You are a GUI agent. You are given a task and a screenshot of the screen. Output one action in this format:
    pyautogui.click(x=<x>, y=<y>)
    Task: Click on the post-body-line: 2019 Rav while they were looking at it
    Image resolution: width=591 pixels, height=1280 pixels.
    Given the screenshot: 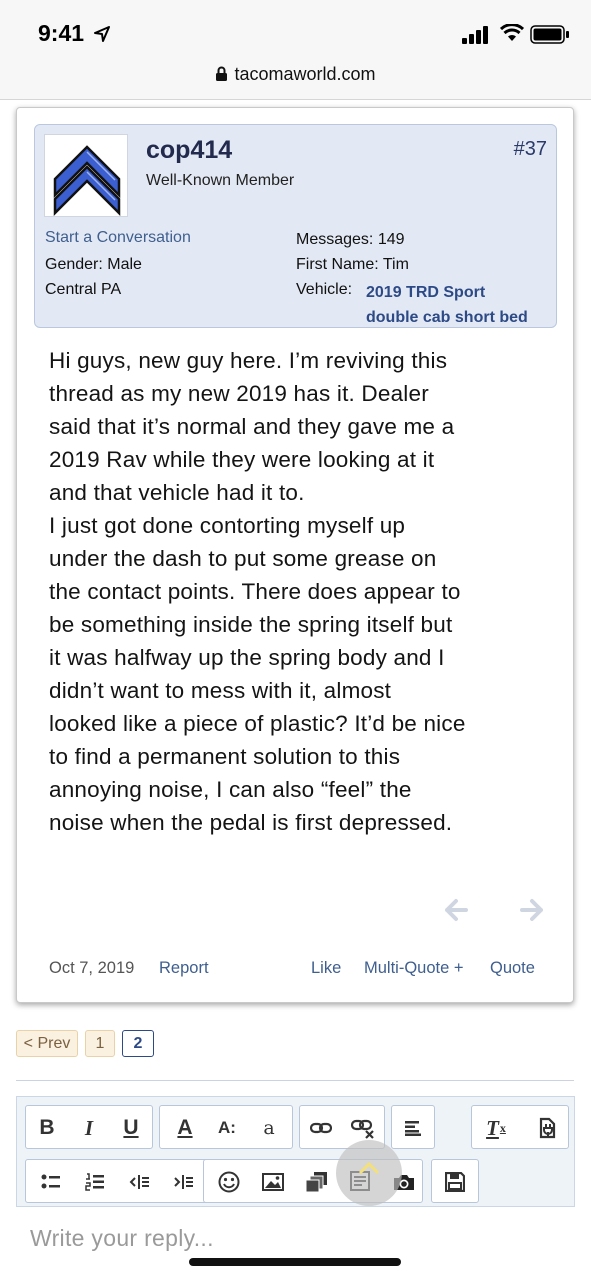 What is the action you would take?
    pyautogui.click(x=242, y=459)
    